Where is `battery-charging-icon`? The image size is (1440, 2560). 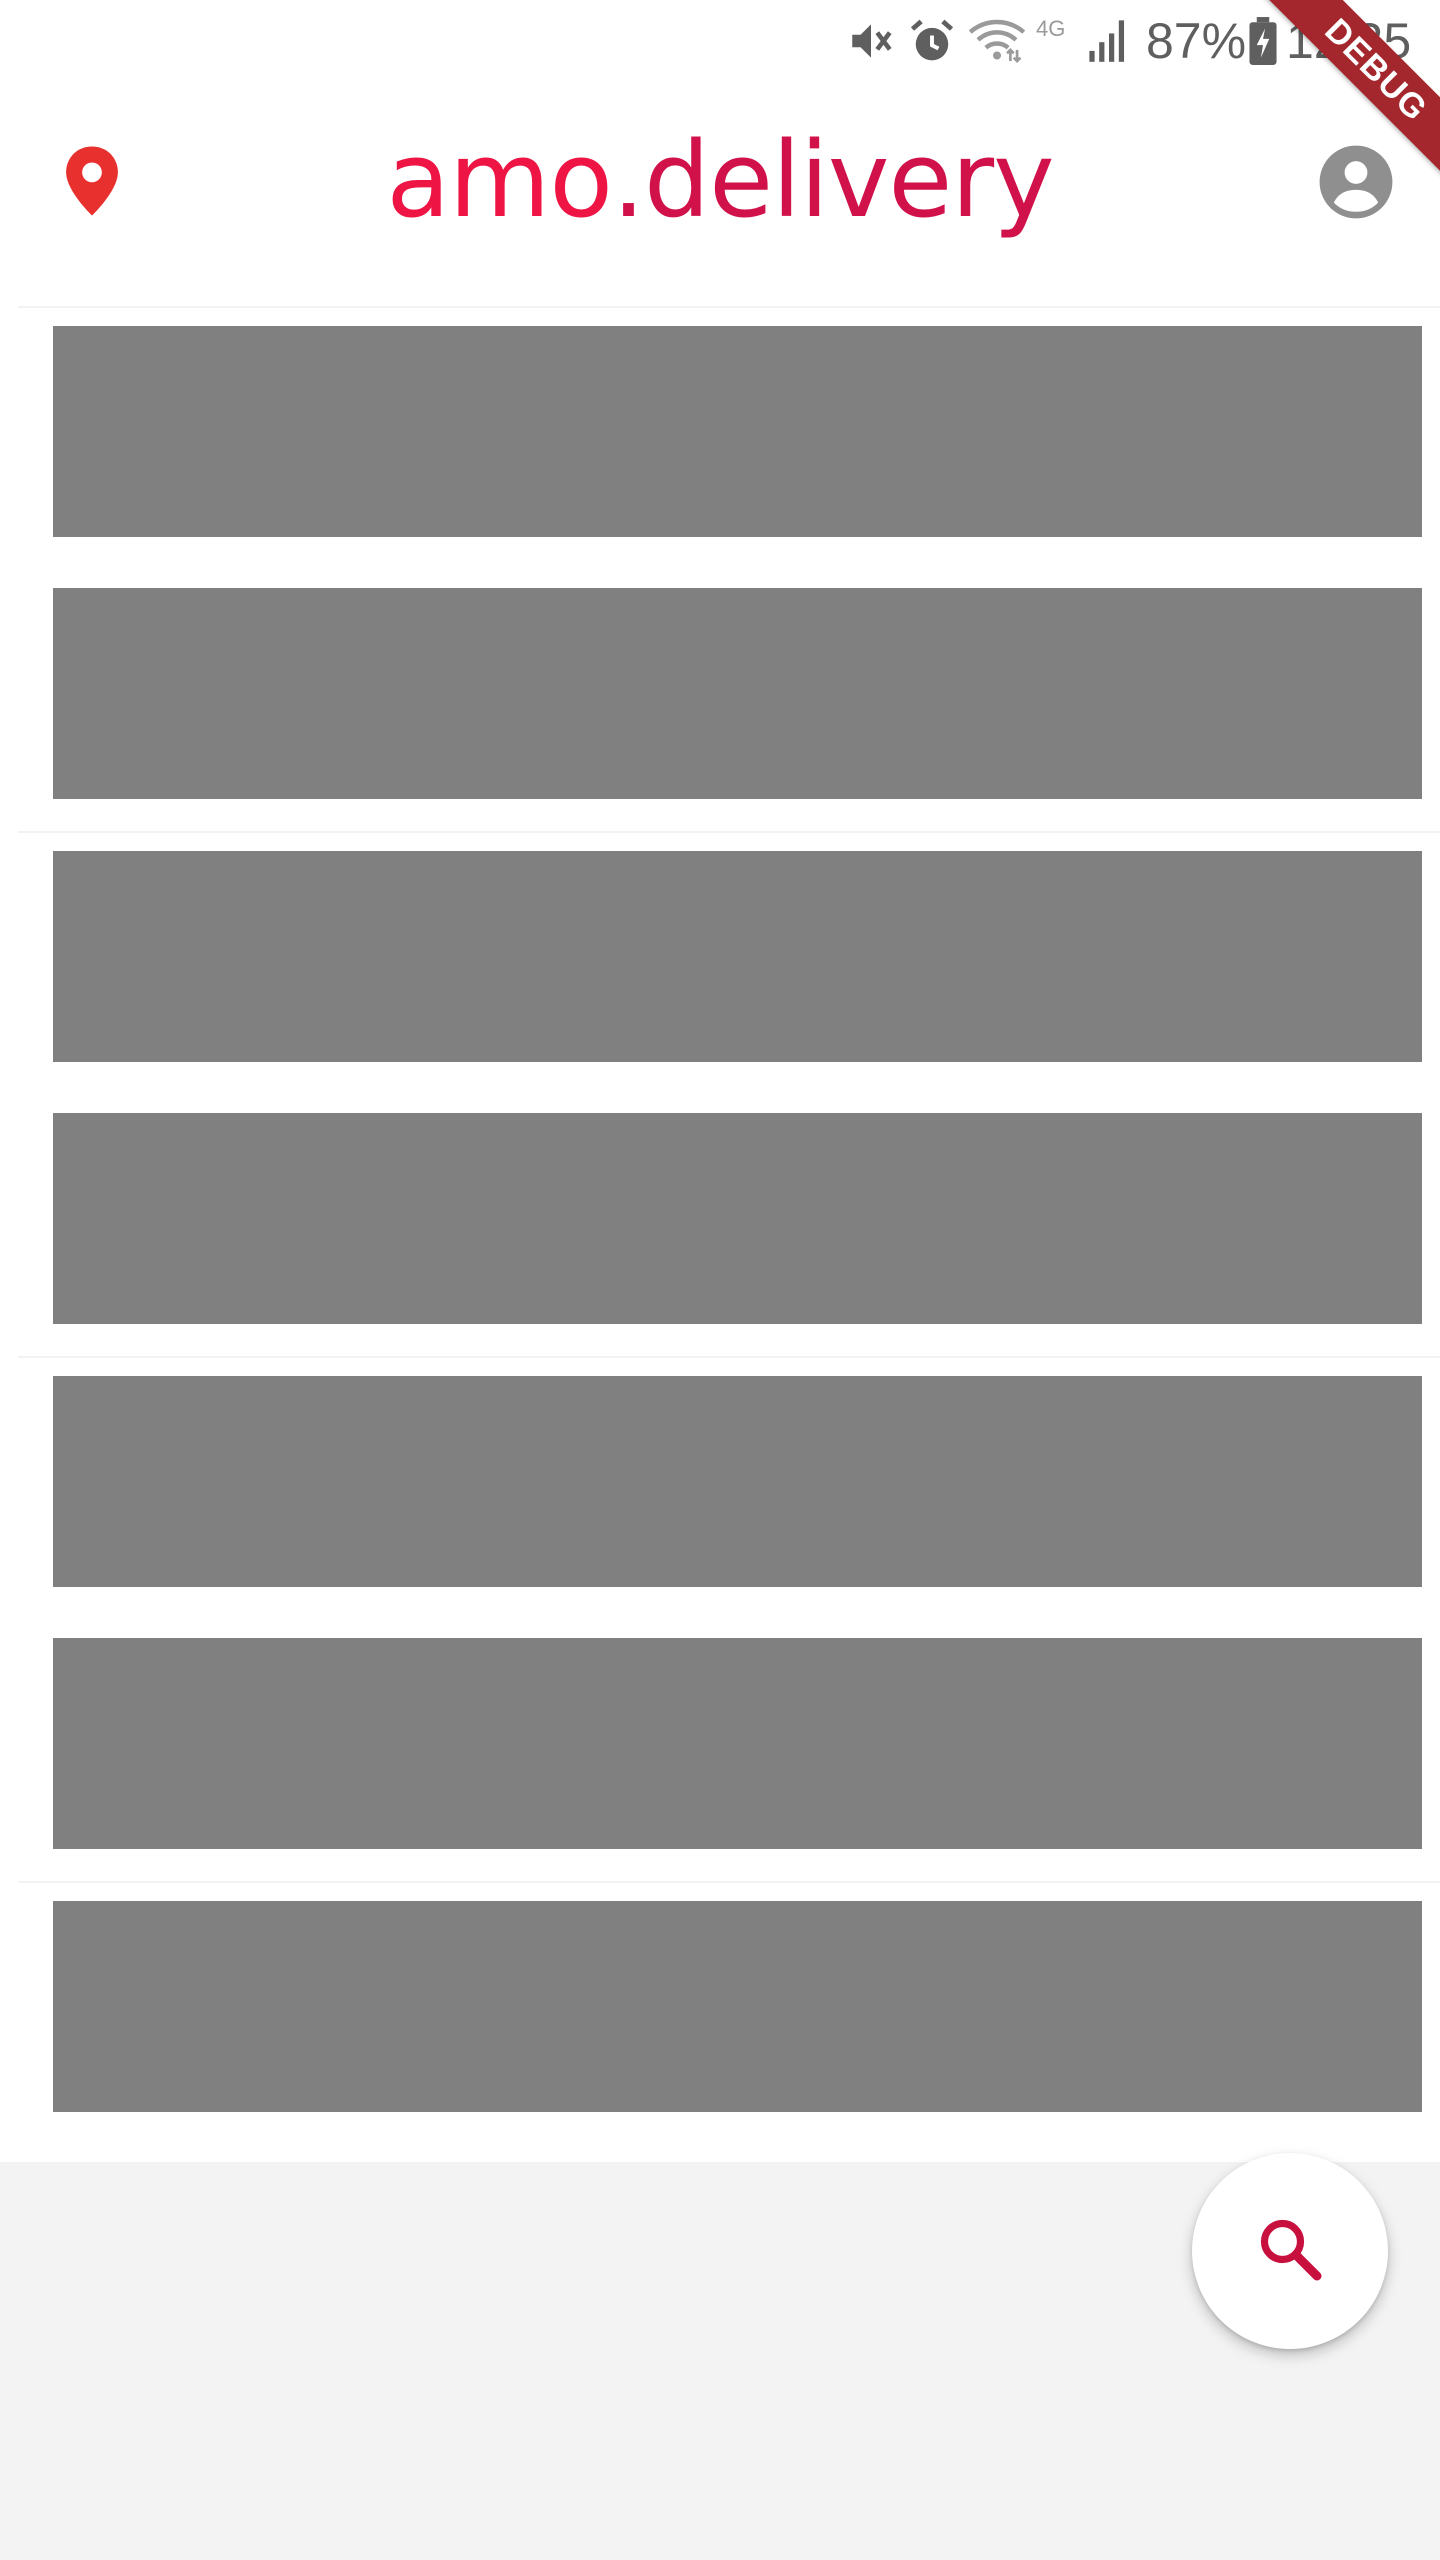
battery-charging-icon is located at coordinates (1263, 43).